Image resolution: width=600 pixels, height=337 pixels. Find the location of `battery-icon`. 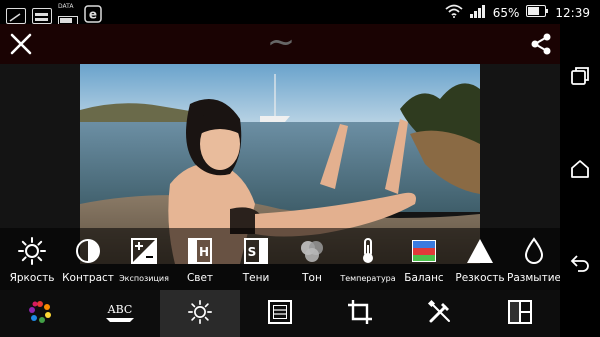

battery-icon is located at coordinates (537, 12).